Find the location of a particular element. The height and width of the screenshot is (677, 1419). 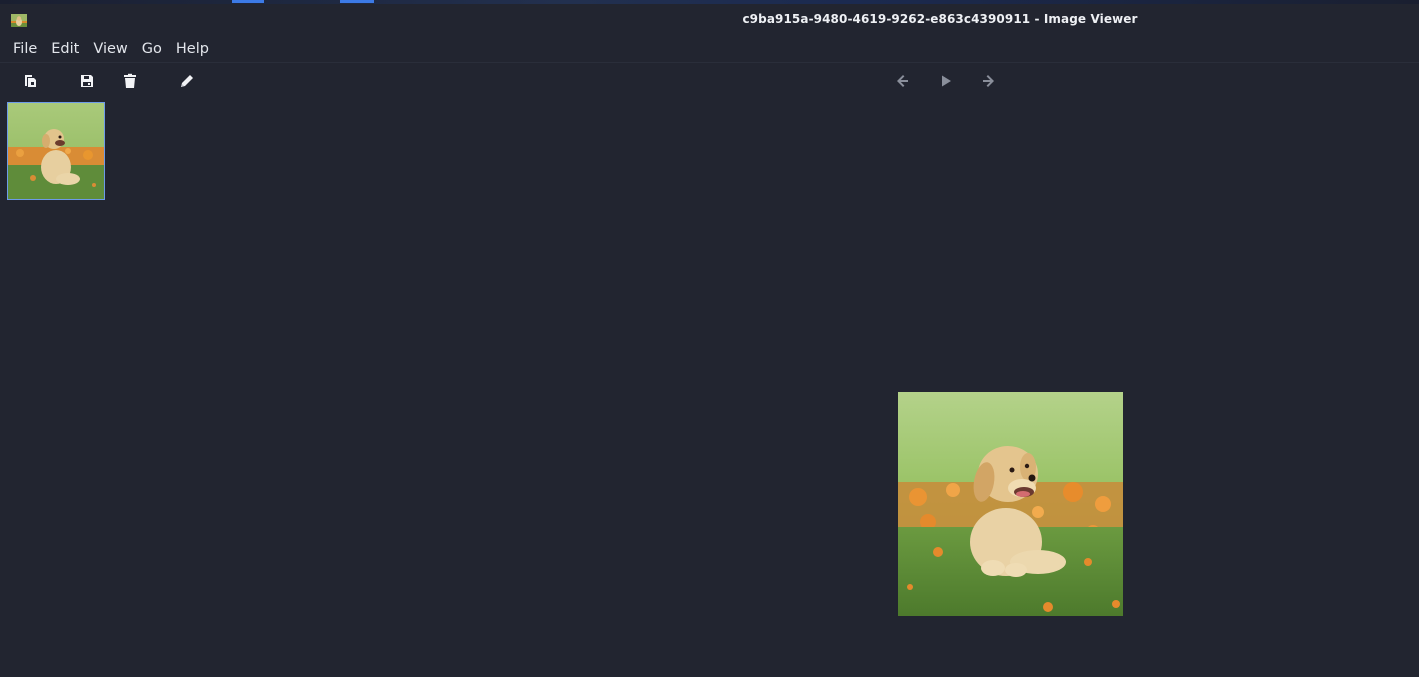

play-icon is located at coordinates (946, 81).